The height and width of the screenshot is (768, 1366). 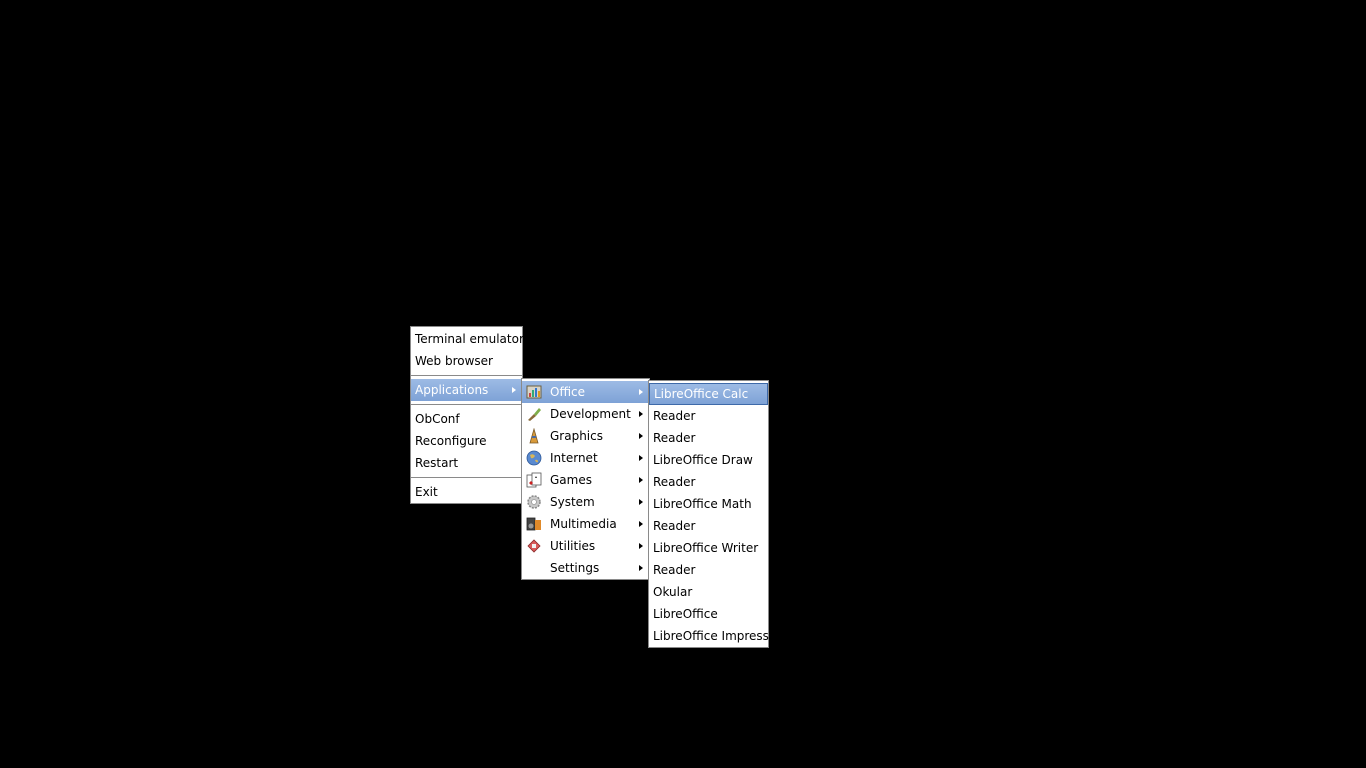 I want to click on menu-item-libreoffice-calc: LibreOffice Calc, so click(x=708, y=394).